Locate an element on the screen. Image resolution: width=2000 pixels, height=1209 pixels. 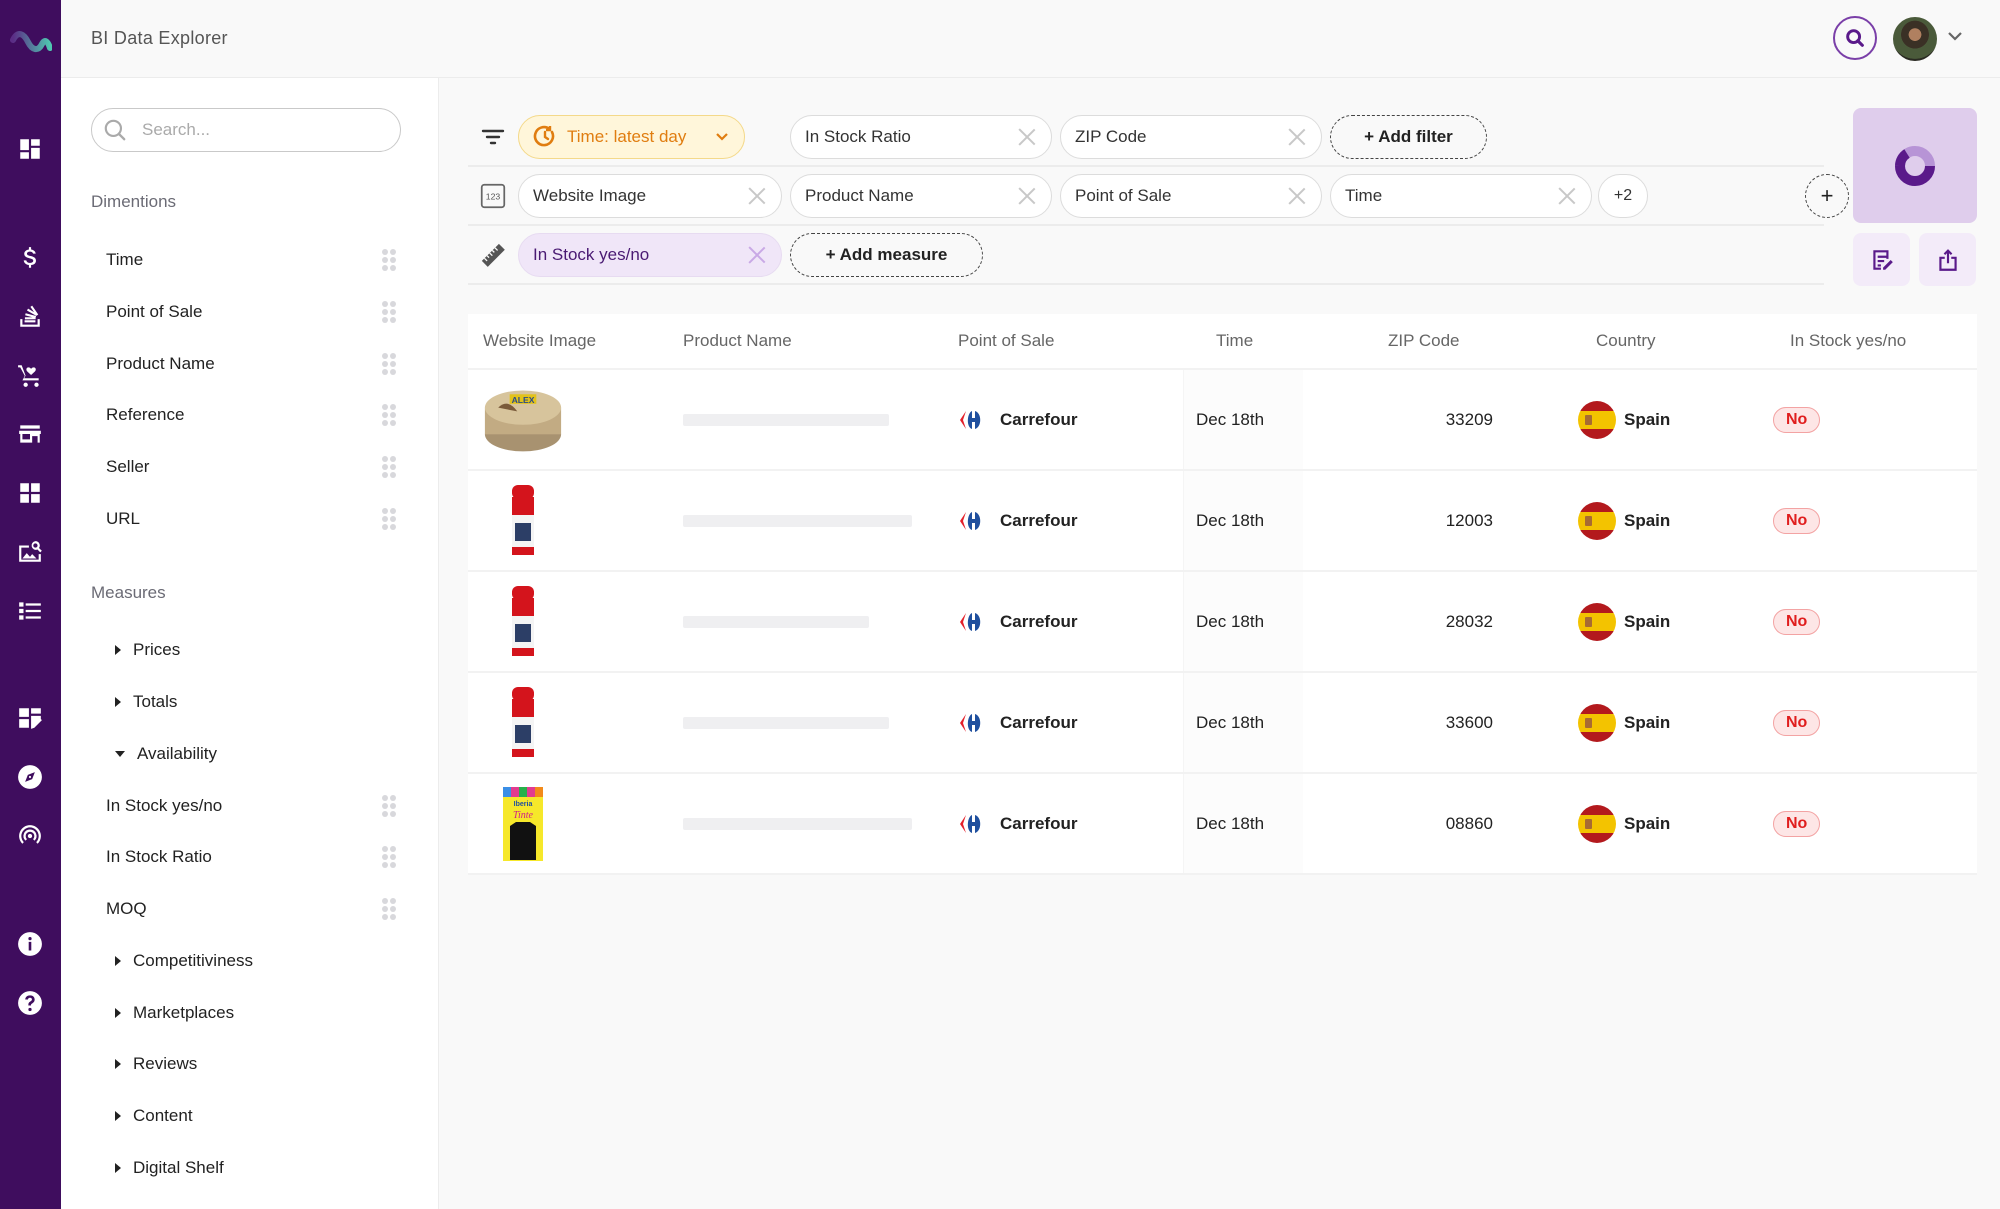
dollar-icon is located at coordinates (30, 258).